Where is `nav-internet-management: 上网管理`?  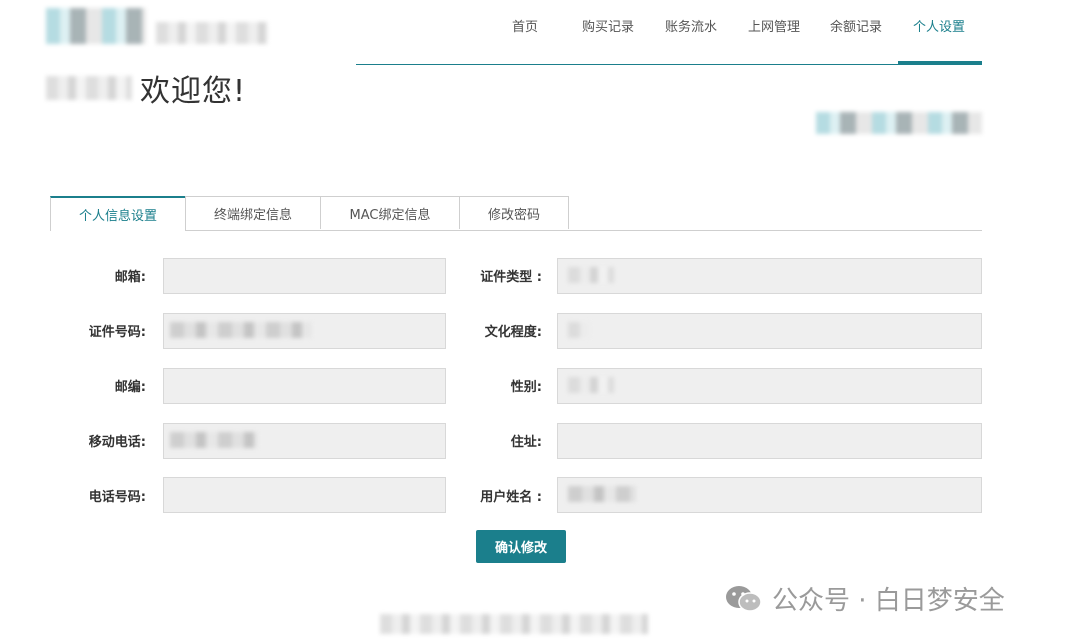 nav-internet-management: 上网管理 is located at coordinates (774, 25).